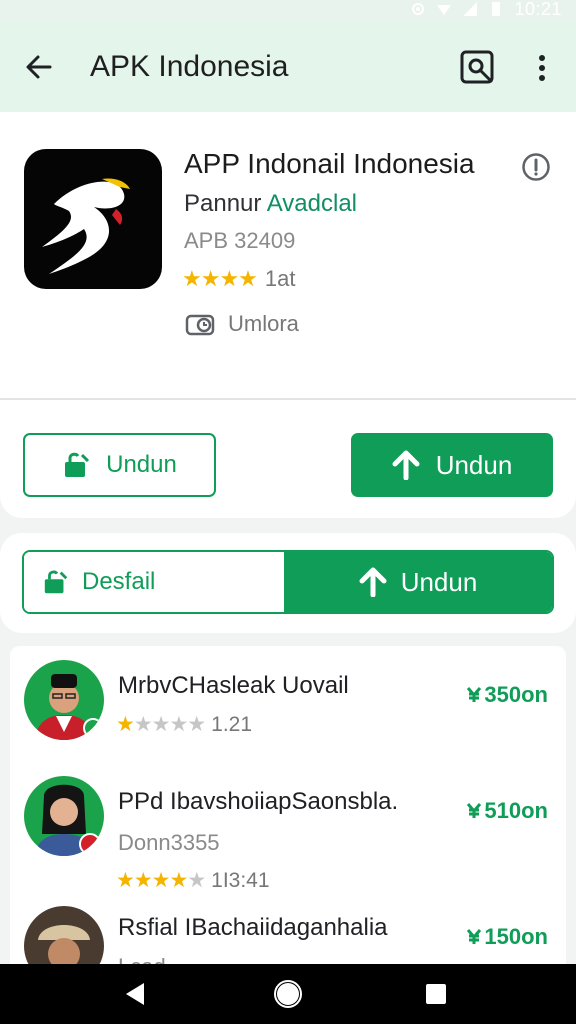 This screenshot has width=576, height=1024. I want to click on category-icon, so click(200, 325).